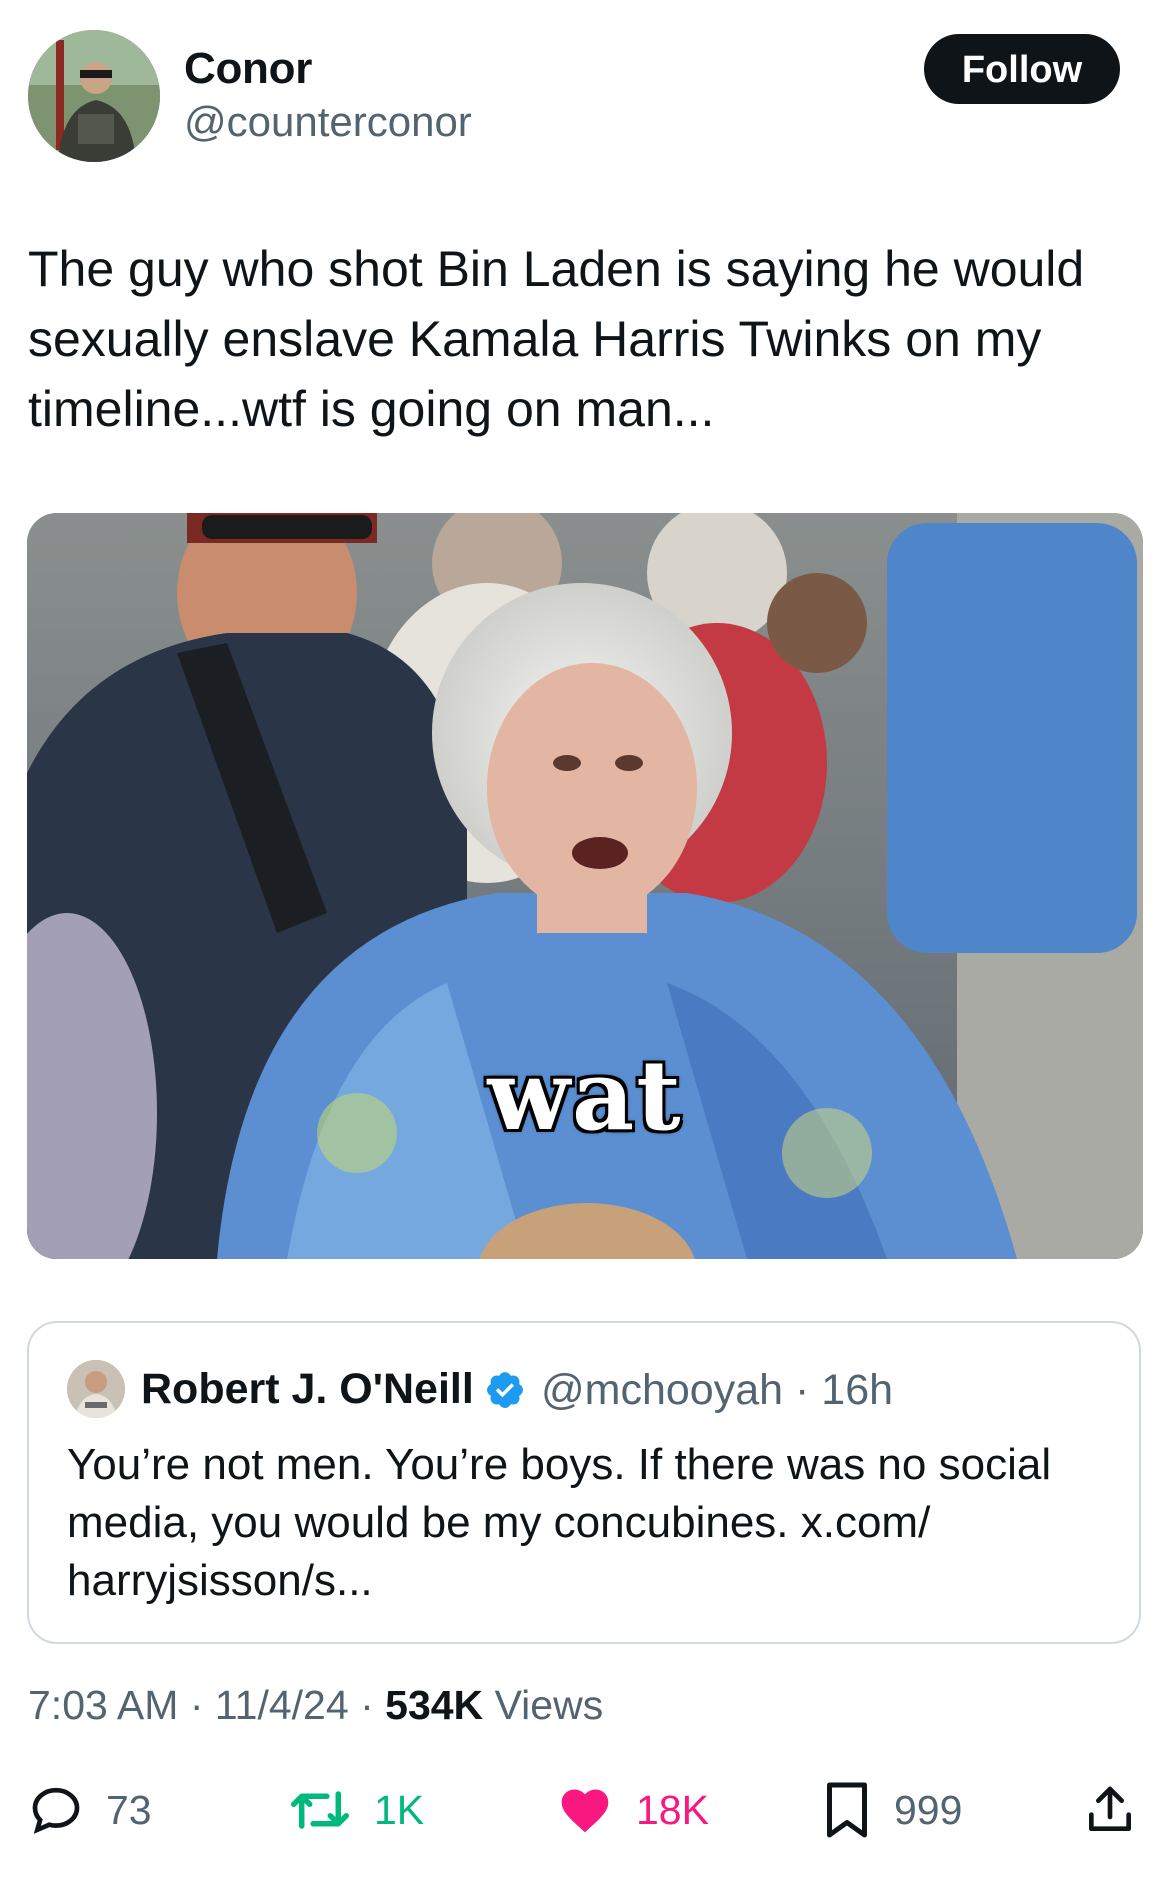 The image size is (1170, 1882). Describe the element at coordinates (1022, 69) in the screenshot. I see `follow-button: Follow` at that location.